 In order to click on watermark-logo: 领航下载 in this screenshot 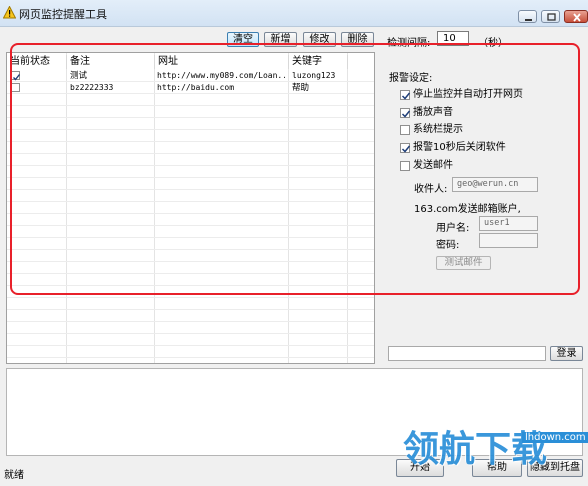, I will do `click(475, 449)`.